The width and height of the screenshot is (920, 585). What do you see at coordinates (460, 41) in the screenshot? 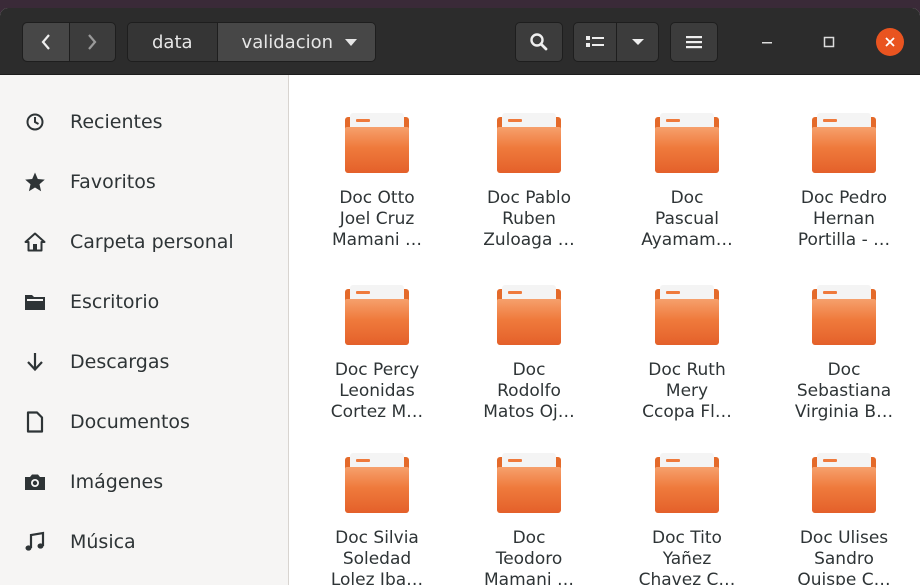
I see `header-bar: data validacion` at bounding box center [460, 41].